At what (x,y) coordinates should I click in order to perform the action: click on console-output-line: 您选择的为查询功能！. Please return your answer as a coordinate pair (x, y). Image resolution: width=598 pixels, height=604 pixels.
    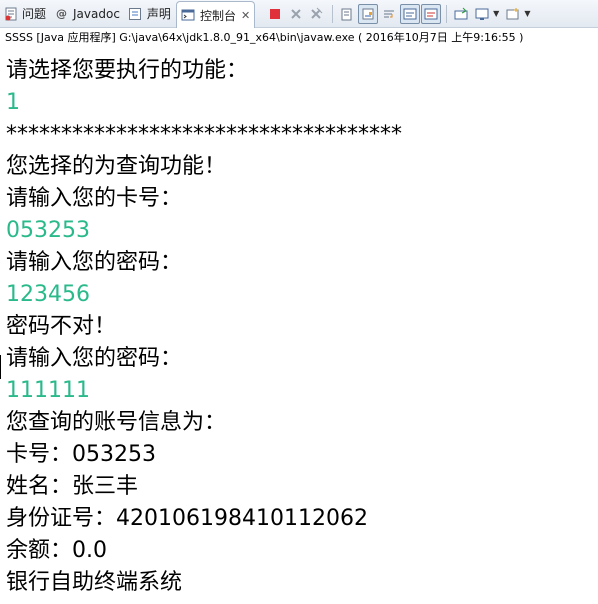
    Looking at the image, I should click on (116, 166).